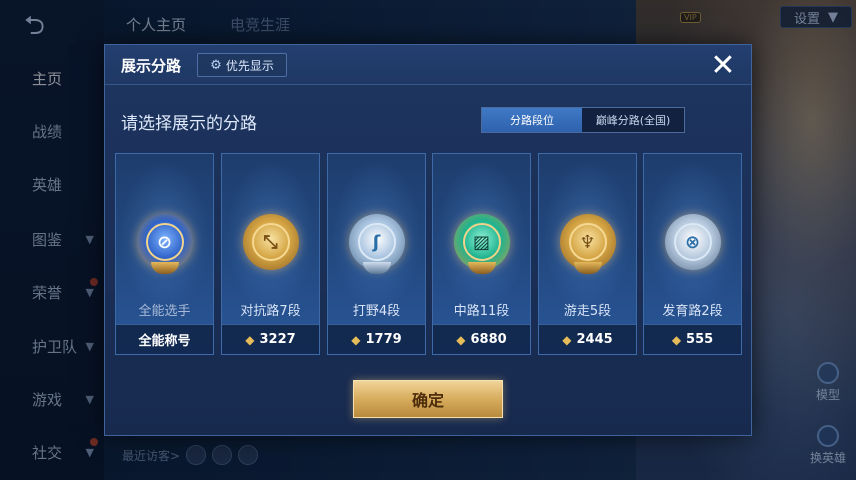  I want to click on dialog-prompt: 请选择展示的分路, so click(189, 124).